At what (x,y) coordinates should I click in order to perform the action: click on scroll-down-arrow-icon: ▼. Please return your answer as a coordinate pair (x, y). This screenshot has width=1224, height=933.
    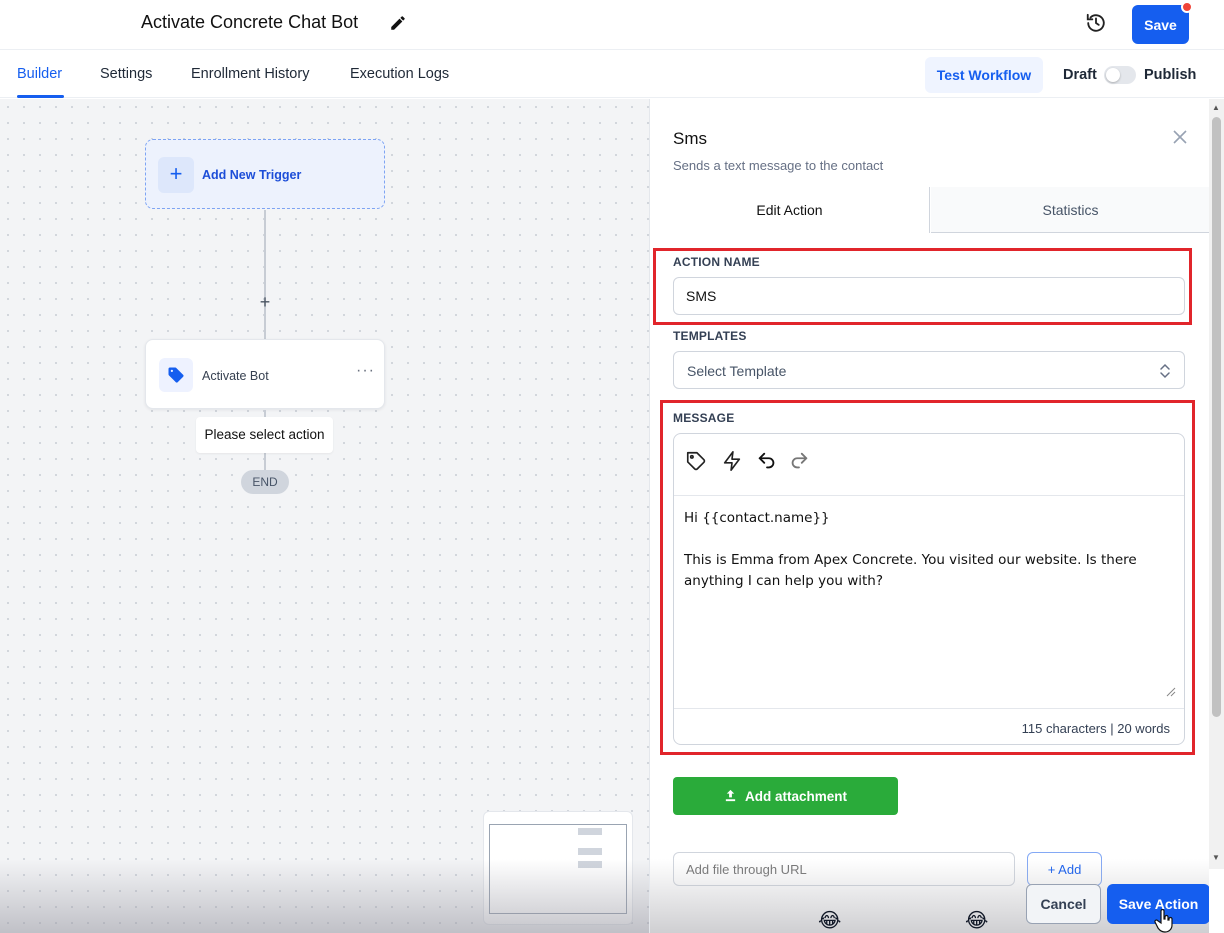
    Looking at the image, I should click on (1216, 857).